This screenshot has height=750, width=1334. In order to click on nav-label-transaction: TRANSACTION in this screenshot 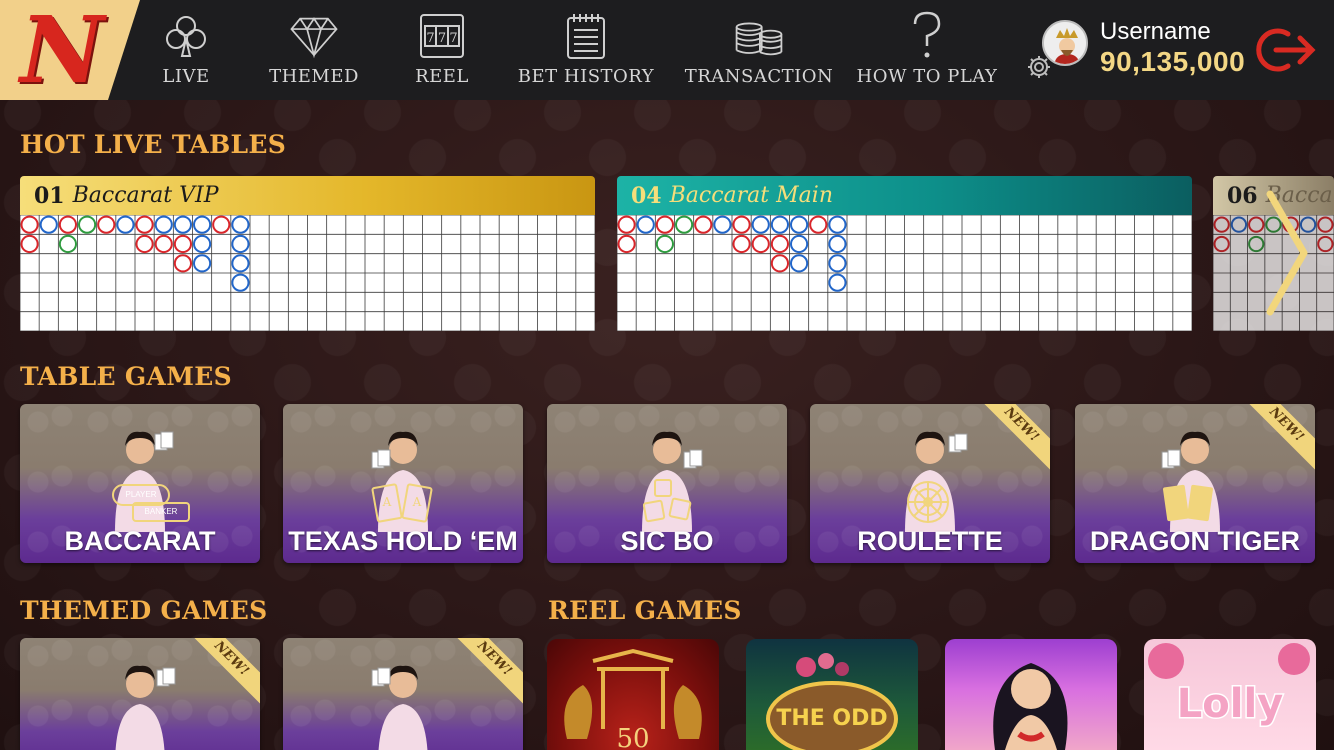, I will do `click(759, 76)`.